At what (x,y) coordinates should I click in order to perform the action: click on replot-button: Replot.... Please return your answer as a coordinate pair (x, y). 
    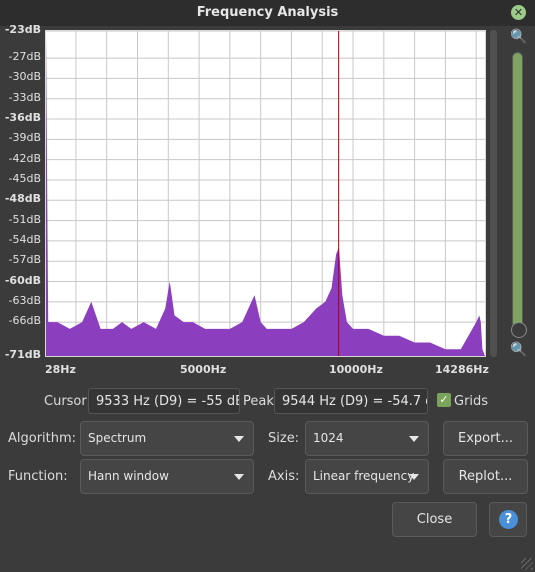
    Looking at the image, I should click on (485, 476).